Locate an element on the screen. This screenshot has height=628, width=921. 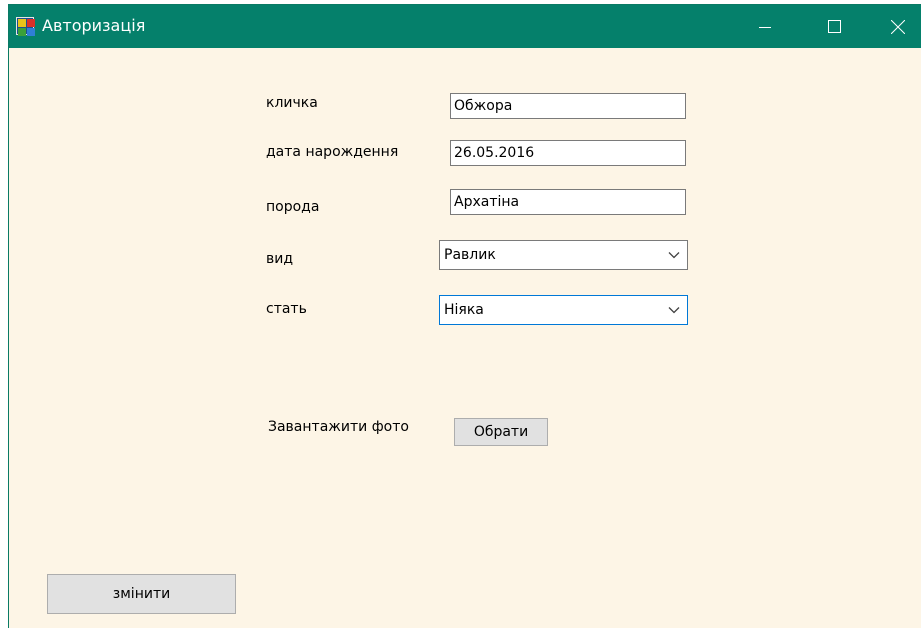
nickname-label: кличка is located at coordinates (292, 103).